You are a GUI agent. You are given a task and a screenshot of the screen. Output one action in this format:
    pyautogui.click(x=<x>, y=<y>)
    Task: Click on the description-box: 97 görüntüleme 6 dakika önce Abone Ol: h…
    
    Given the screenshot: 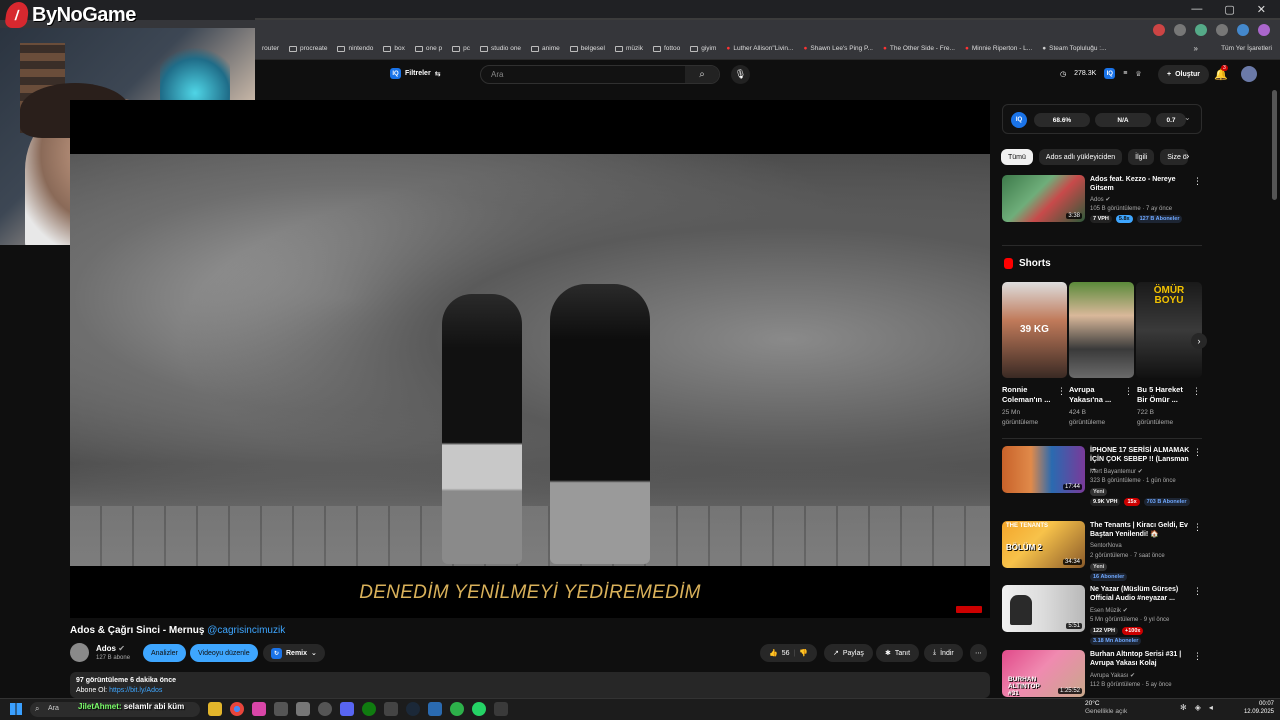 What is the action you would take?
    pyautogui.click(x=530, y=685)
    